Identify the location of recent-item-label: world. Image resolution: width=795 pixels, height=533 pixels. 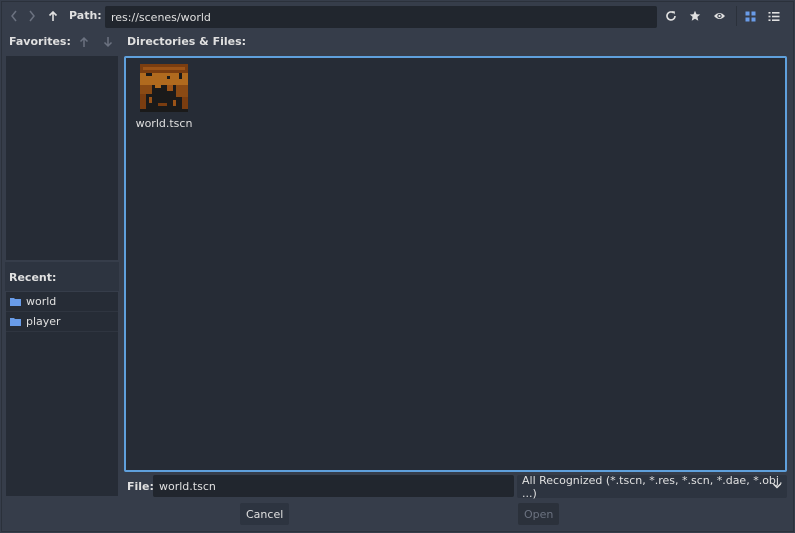
(41, 301).